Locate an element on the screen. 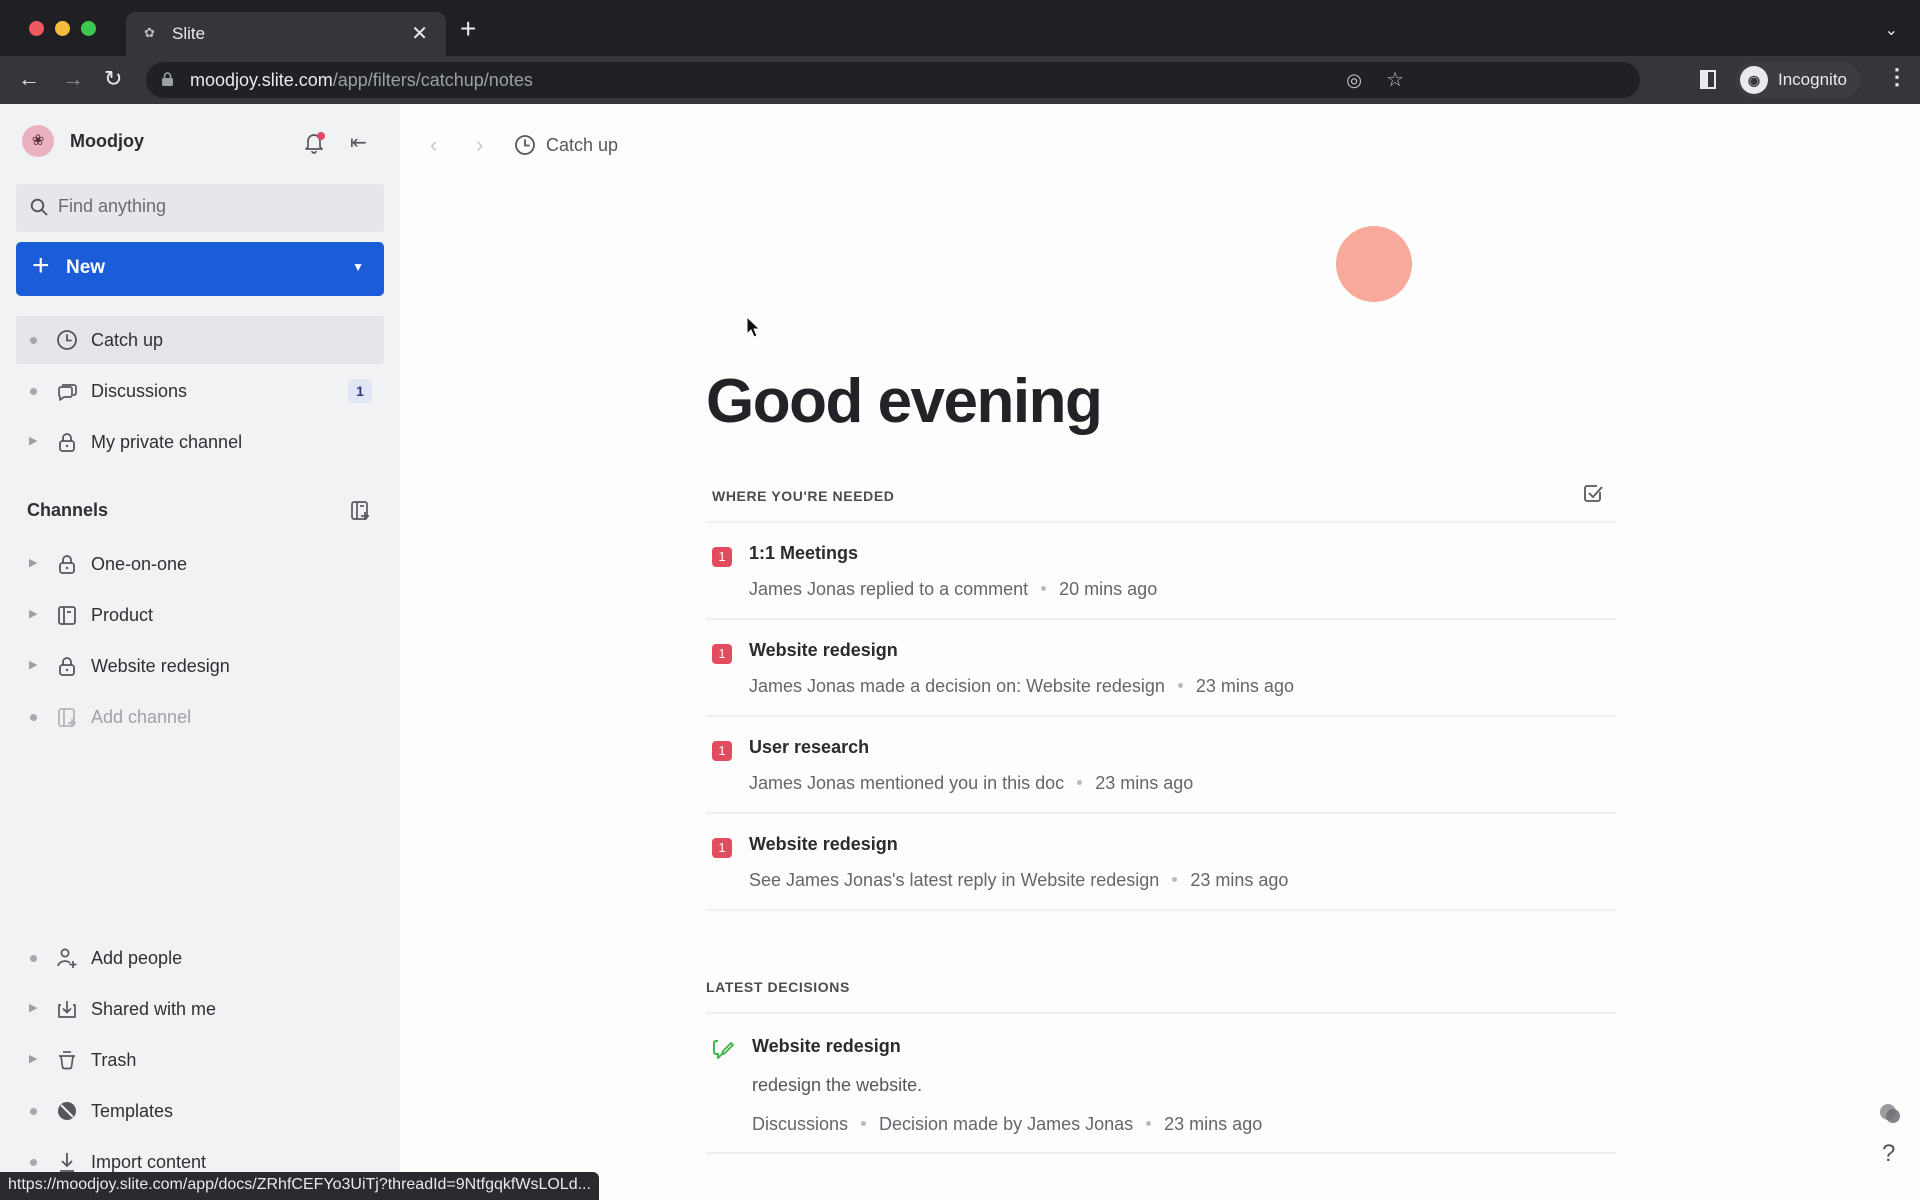 This screenshot has height=1200, width=1920. item-title: User research is located at coordinates (809, 747).